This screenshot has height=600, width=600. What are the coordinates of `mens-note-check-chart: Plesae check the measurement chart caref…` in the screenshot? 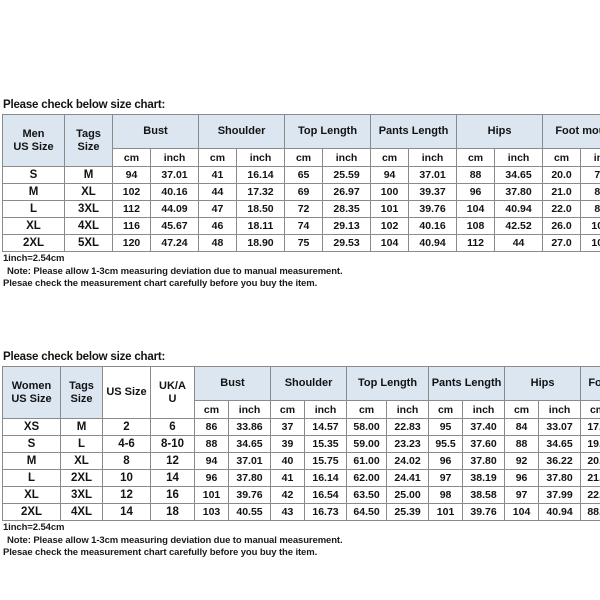 It's located at (160, 283).